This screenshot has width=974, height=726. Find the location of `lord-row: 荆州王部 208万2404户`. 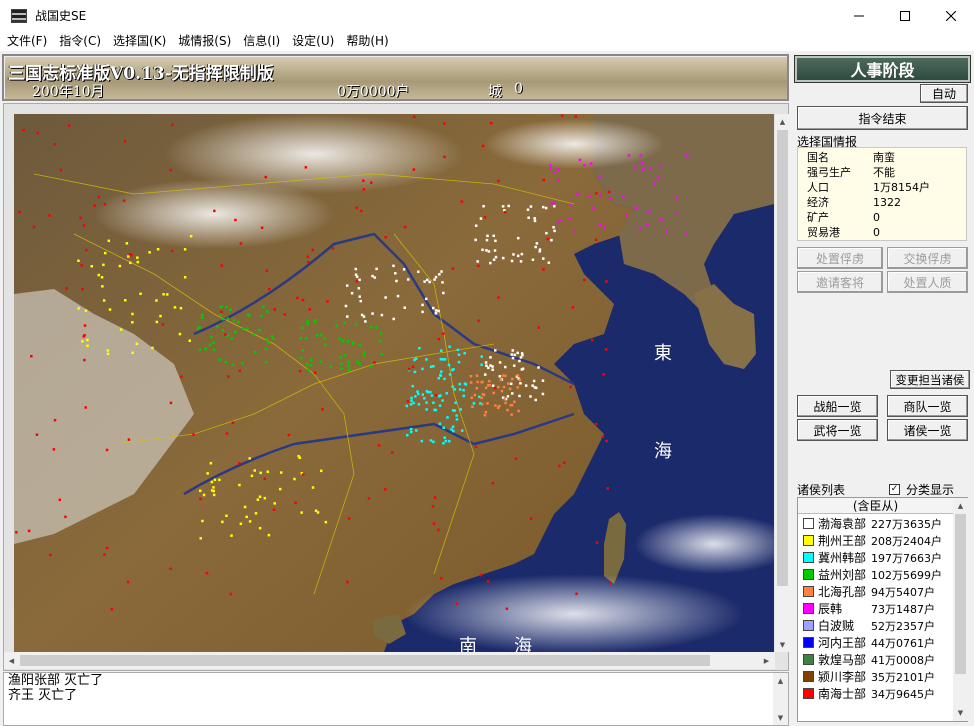

lord-row: 荆州王部 208万2404户 is located at coordinates (875, 540).